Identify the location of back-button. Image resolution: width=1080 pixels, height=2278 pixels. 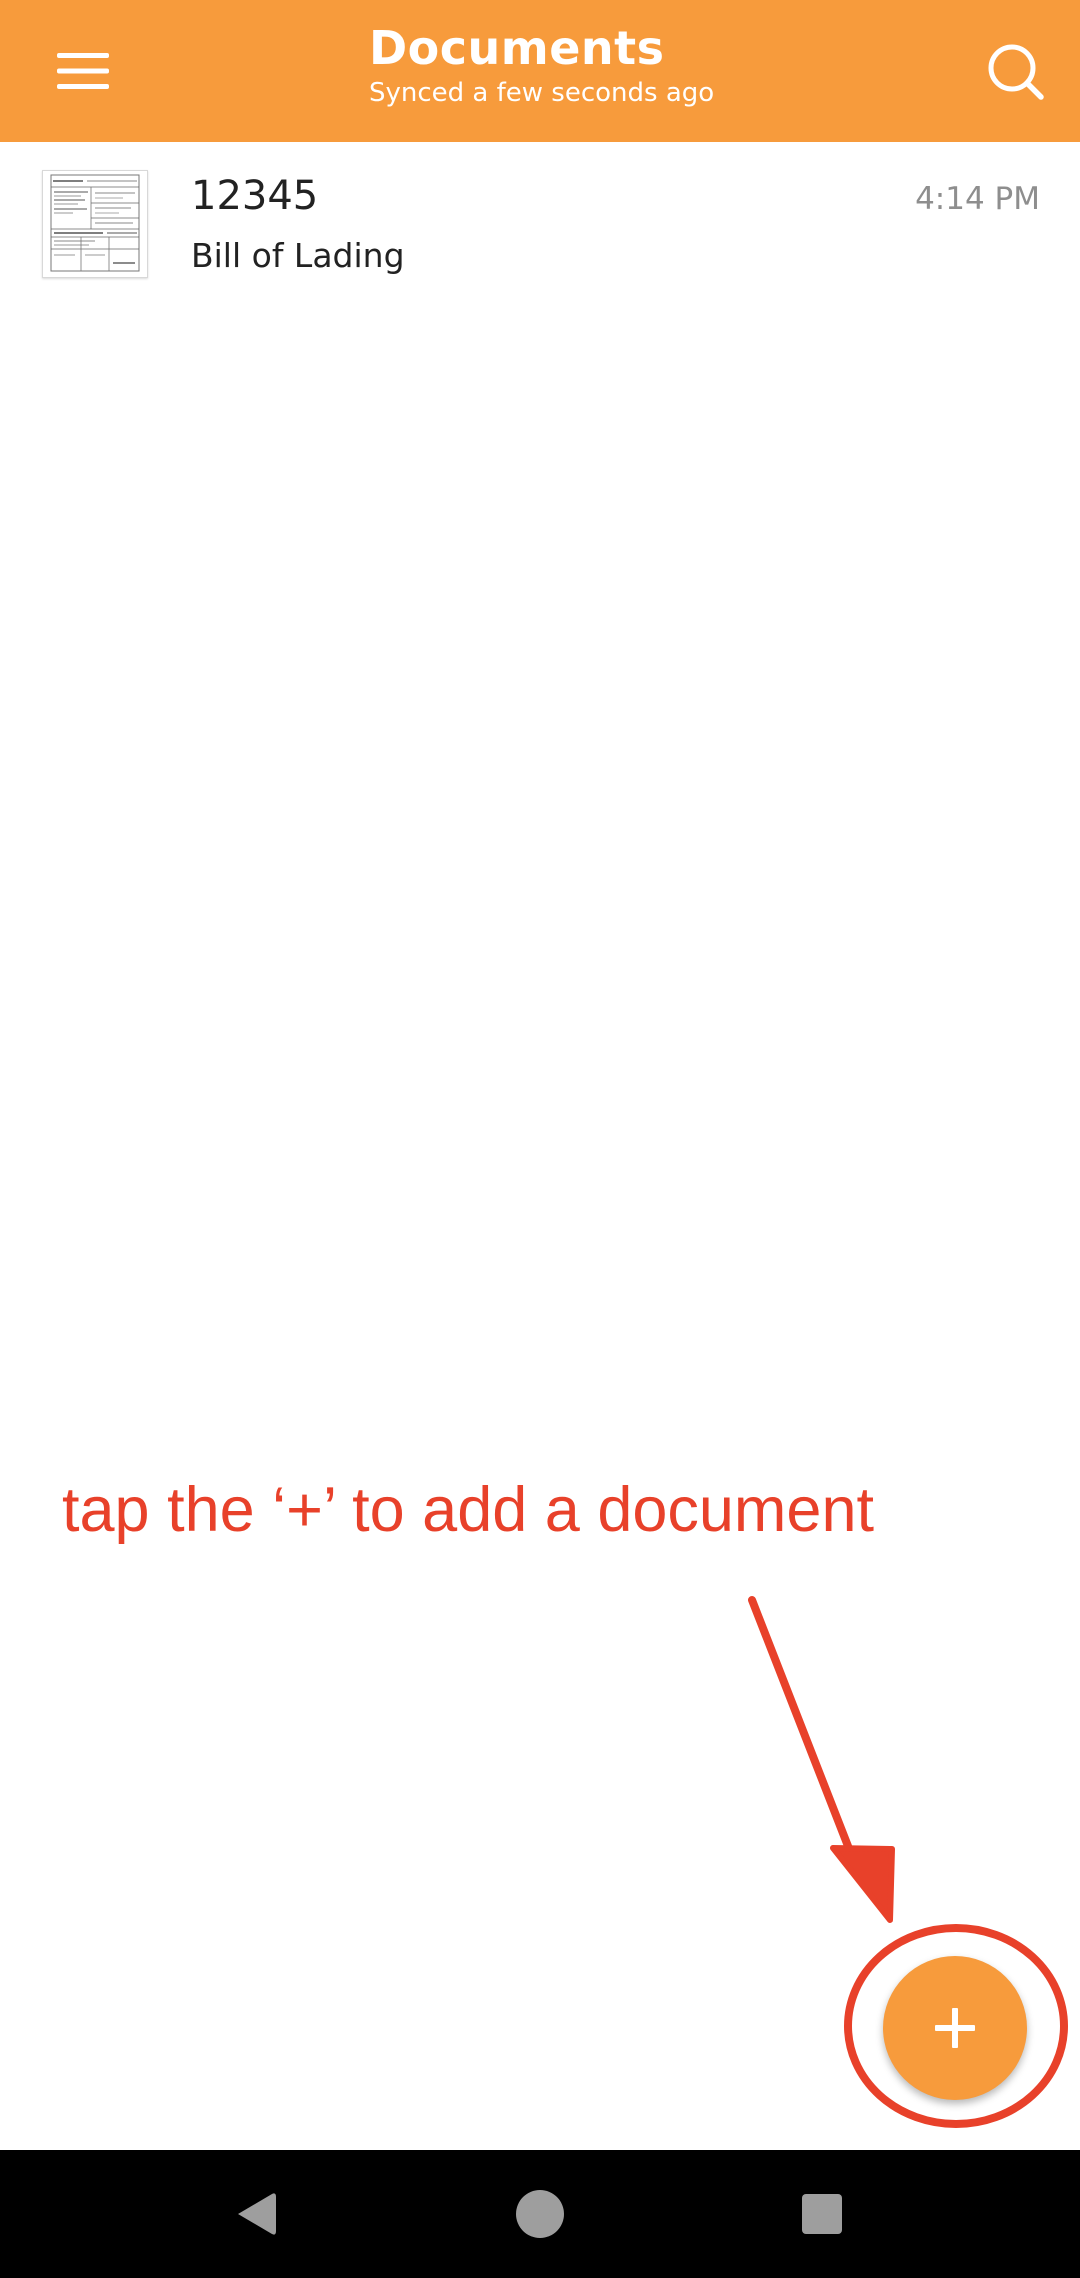
(256, 2214).